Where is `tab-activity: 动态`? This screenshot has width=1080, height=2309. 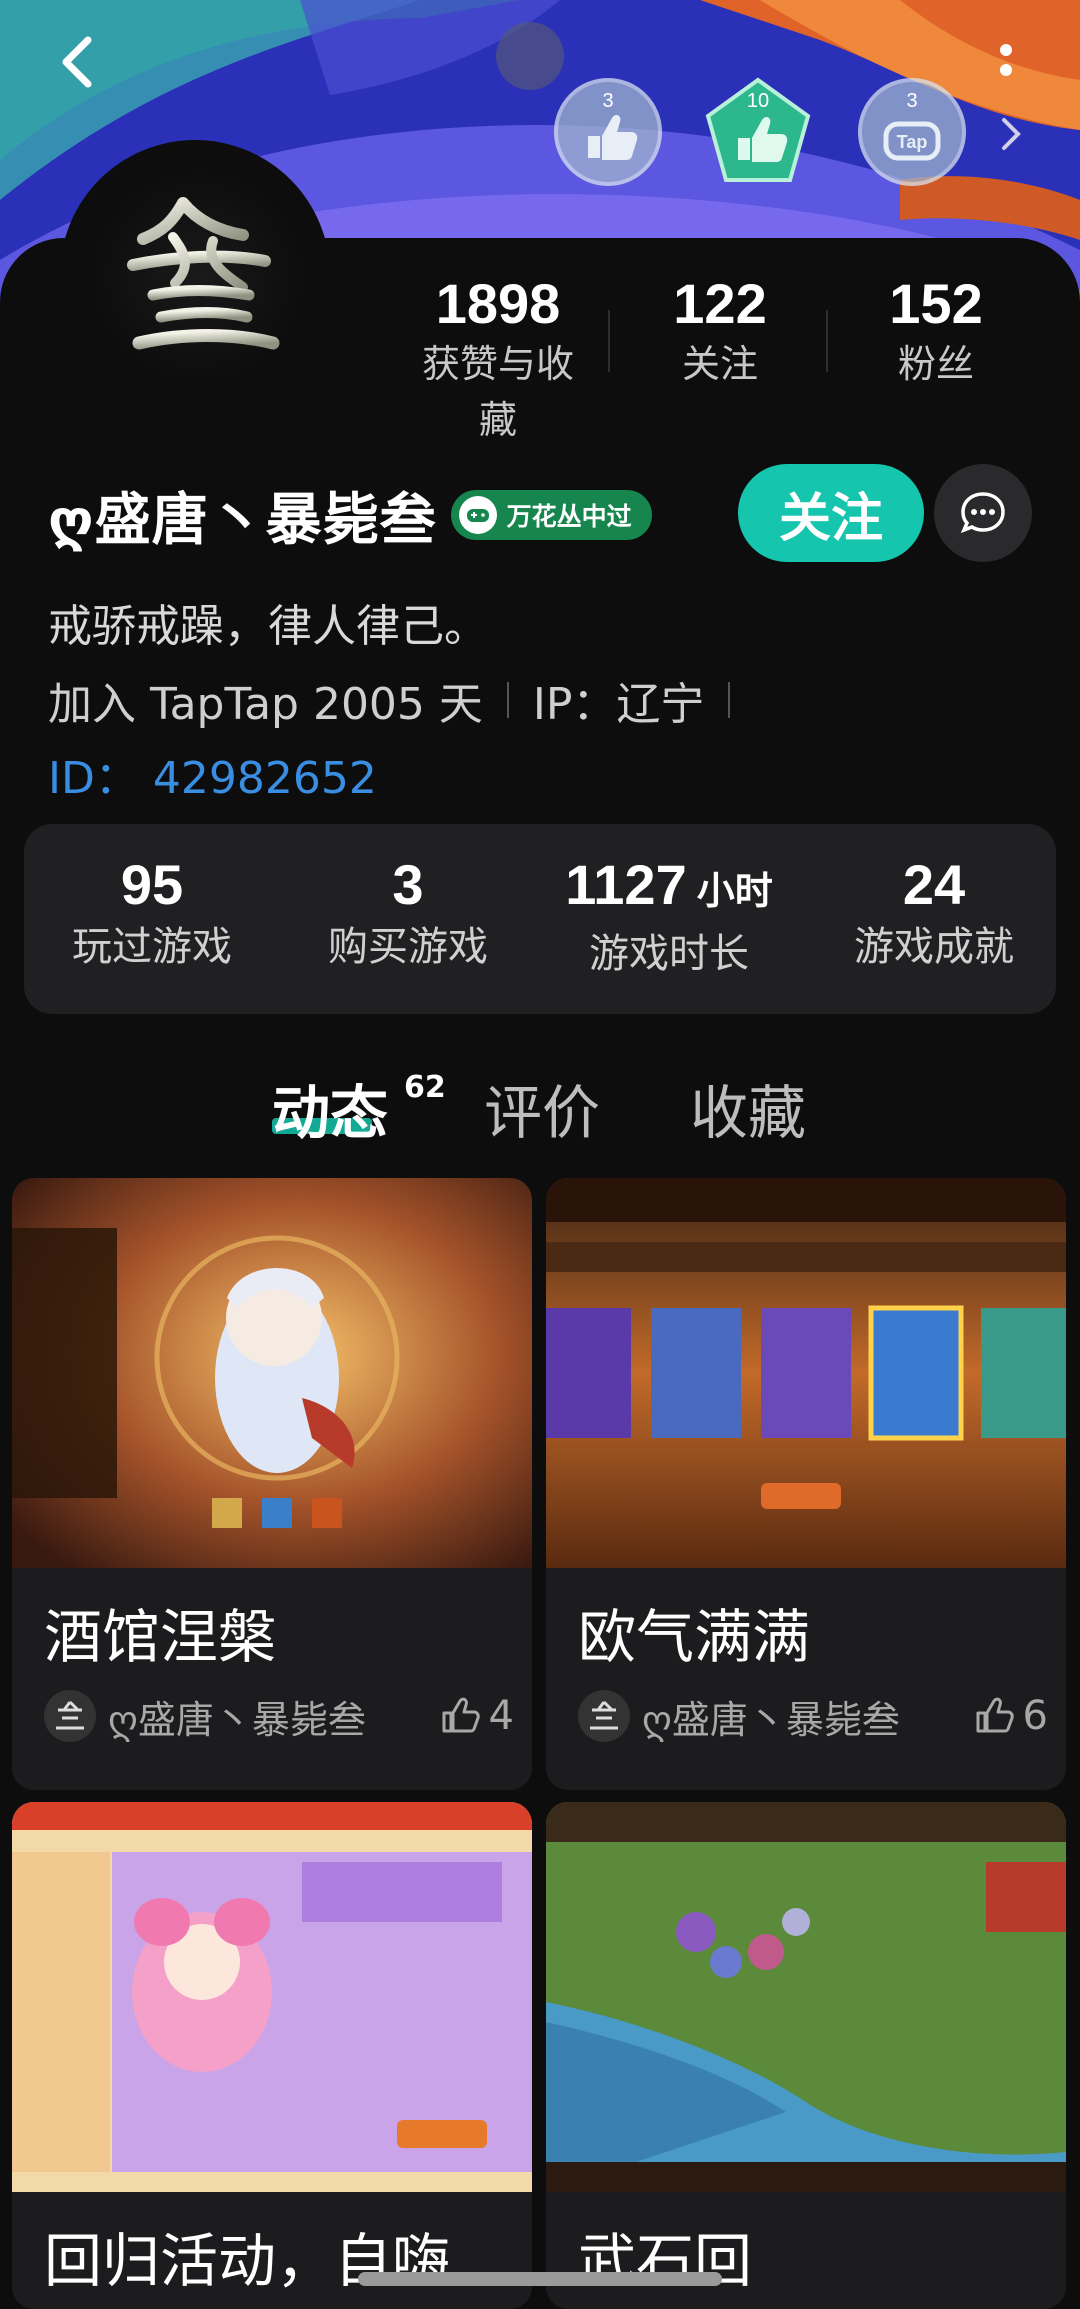
tab-activity: 动态 is located at coordinates (330, 1108).